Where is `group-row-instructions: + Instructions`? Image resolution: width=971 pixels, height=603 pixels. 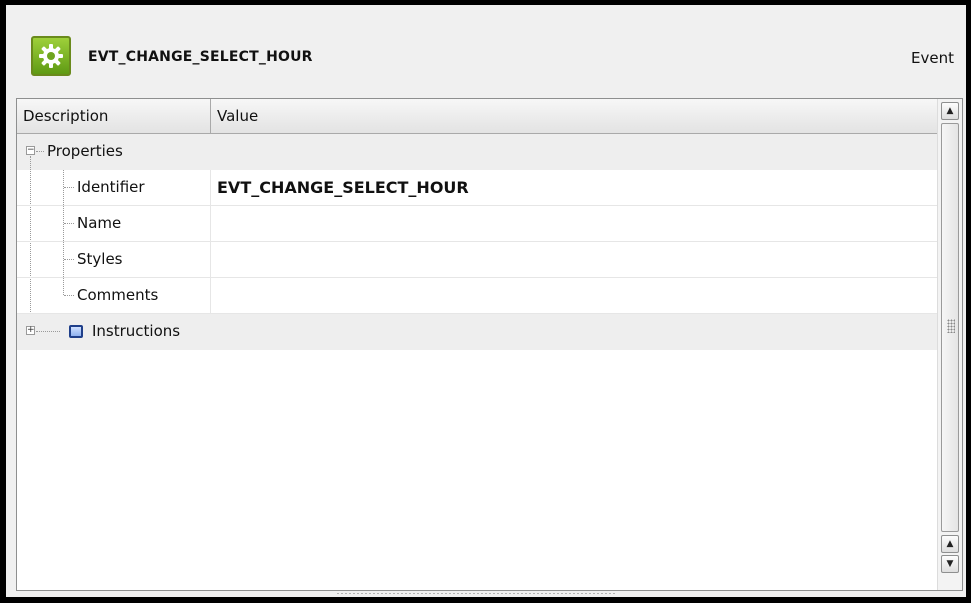 group-row-instructions: + Instructions is located at coordinates (477, 332).